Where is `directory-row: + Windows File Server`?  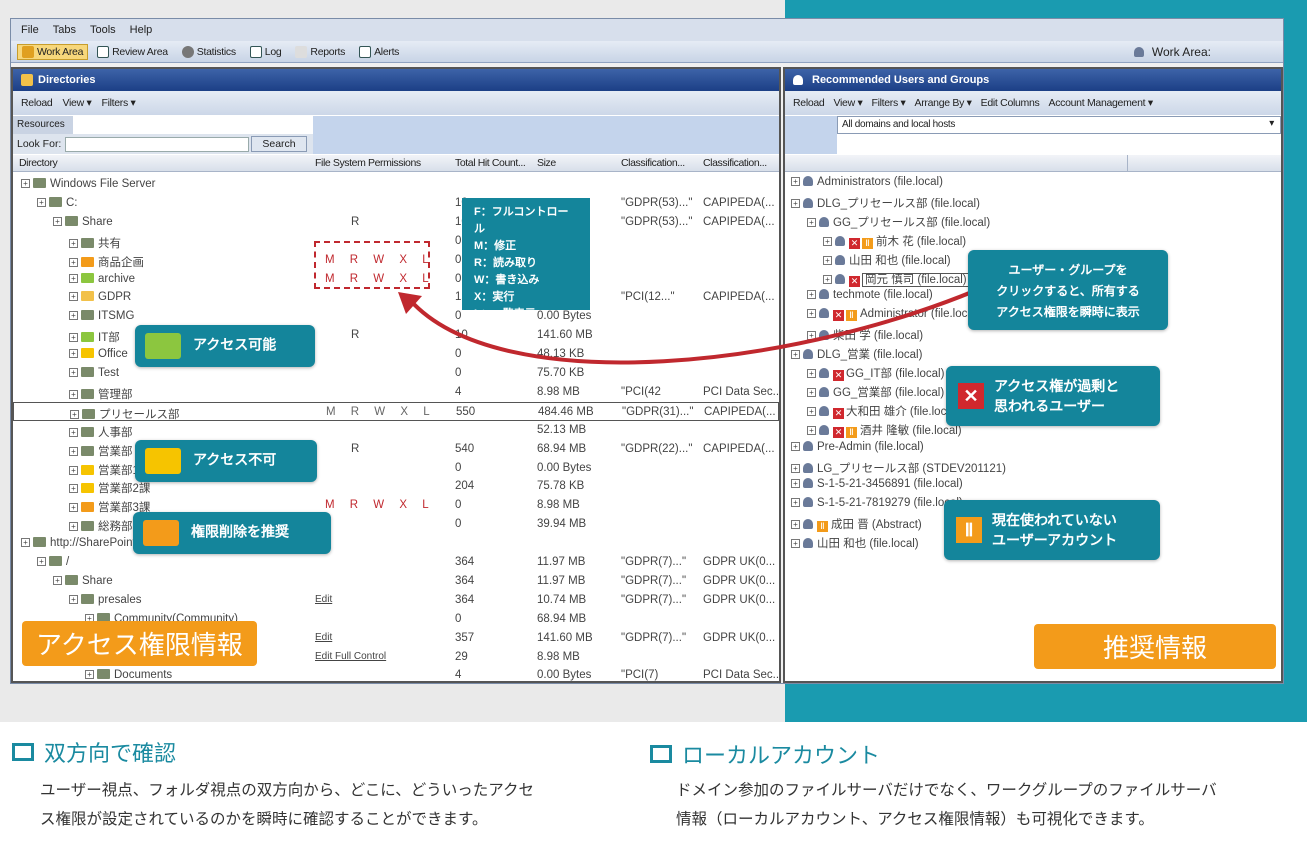
directory-row: + Windows File Server is located at coordinates (396, 184).